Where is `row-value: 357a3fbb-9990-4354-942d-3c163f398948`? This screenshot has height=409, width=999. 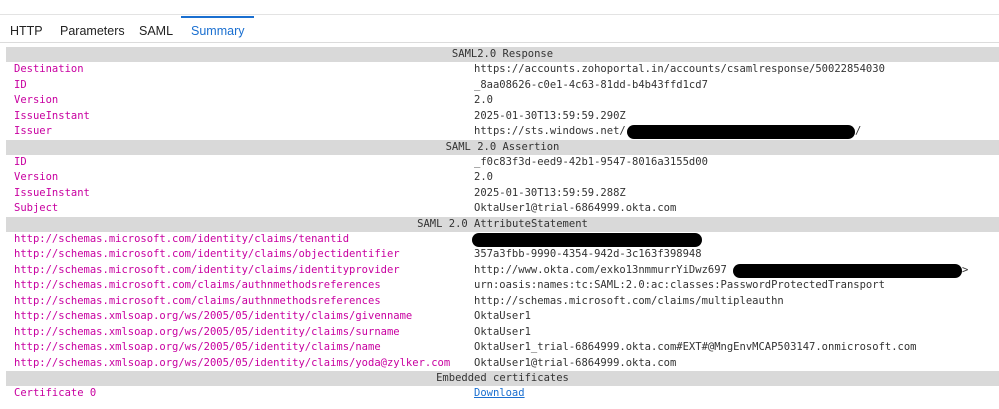
row-value: 357a3fbb-9990-4354-942d-3c163f398948 is located at coordinates (588, 254).